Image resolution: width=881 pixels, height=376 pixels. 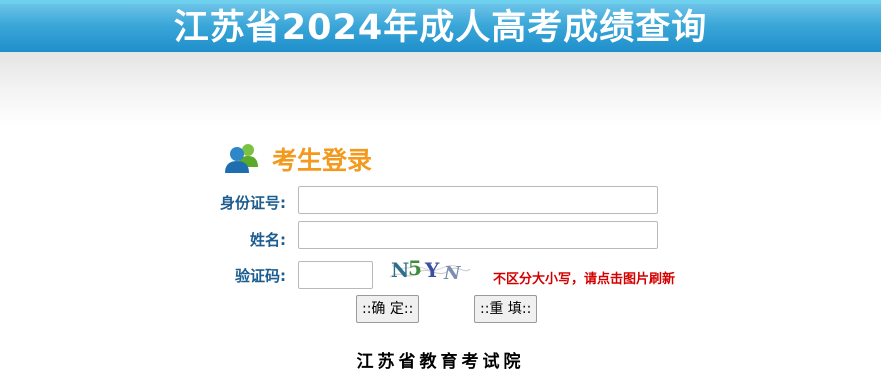 I want to click on footer-organization: 江苏省教育考试院, so click(x=440, y=362).